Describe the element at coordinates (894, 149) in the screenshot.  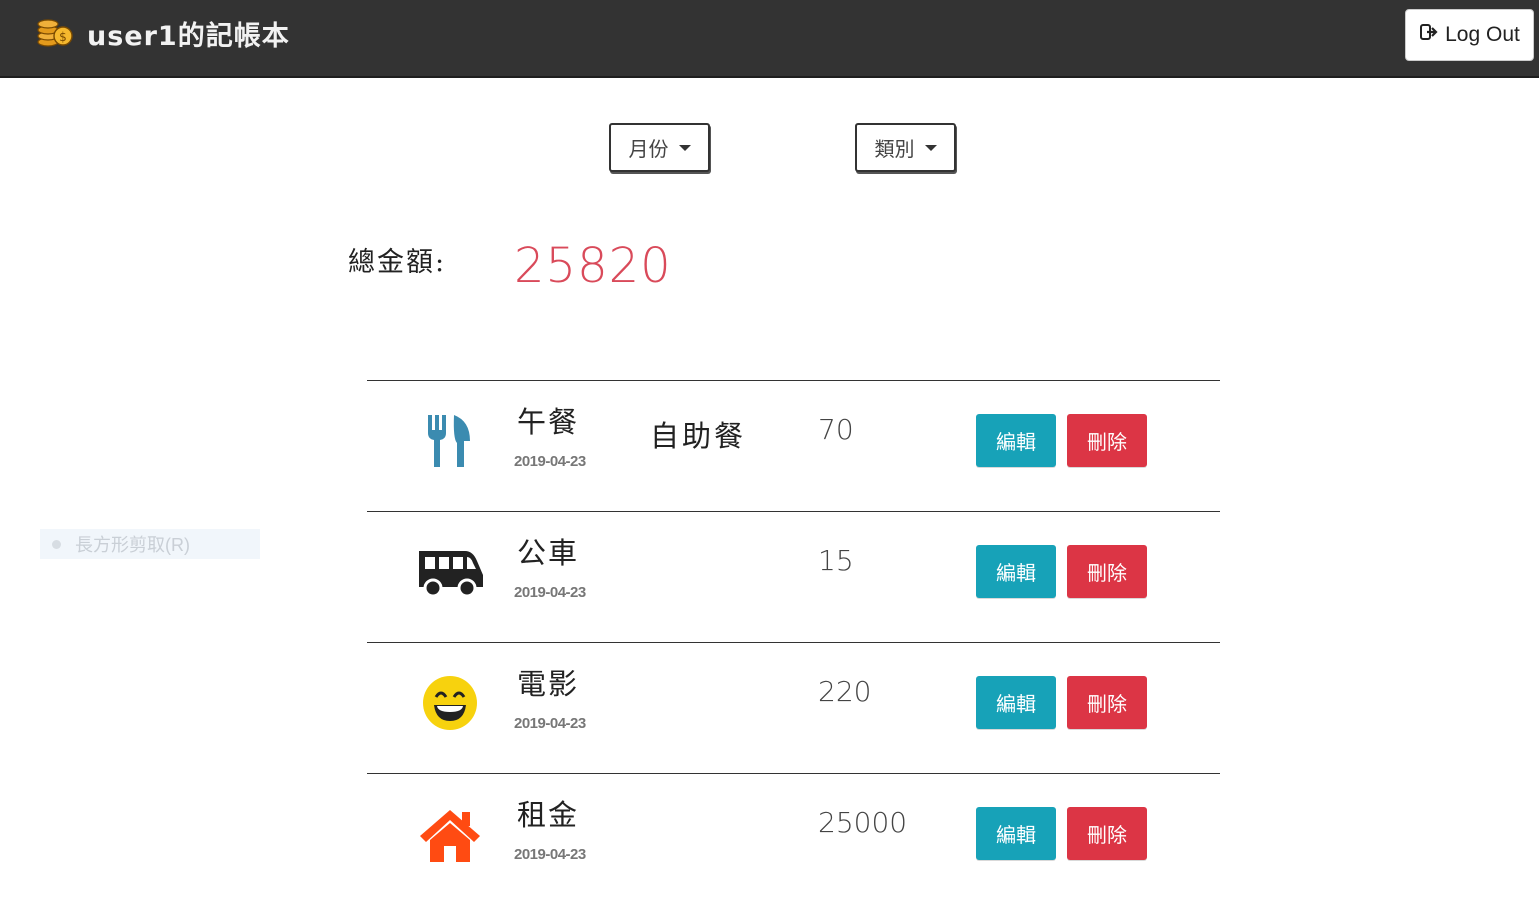
I see `category-dropdown-label: 類別` at that location.